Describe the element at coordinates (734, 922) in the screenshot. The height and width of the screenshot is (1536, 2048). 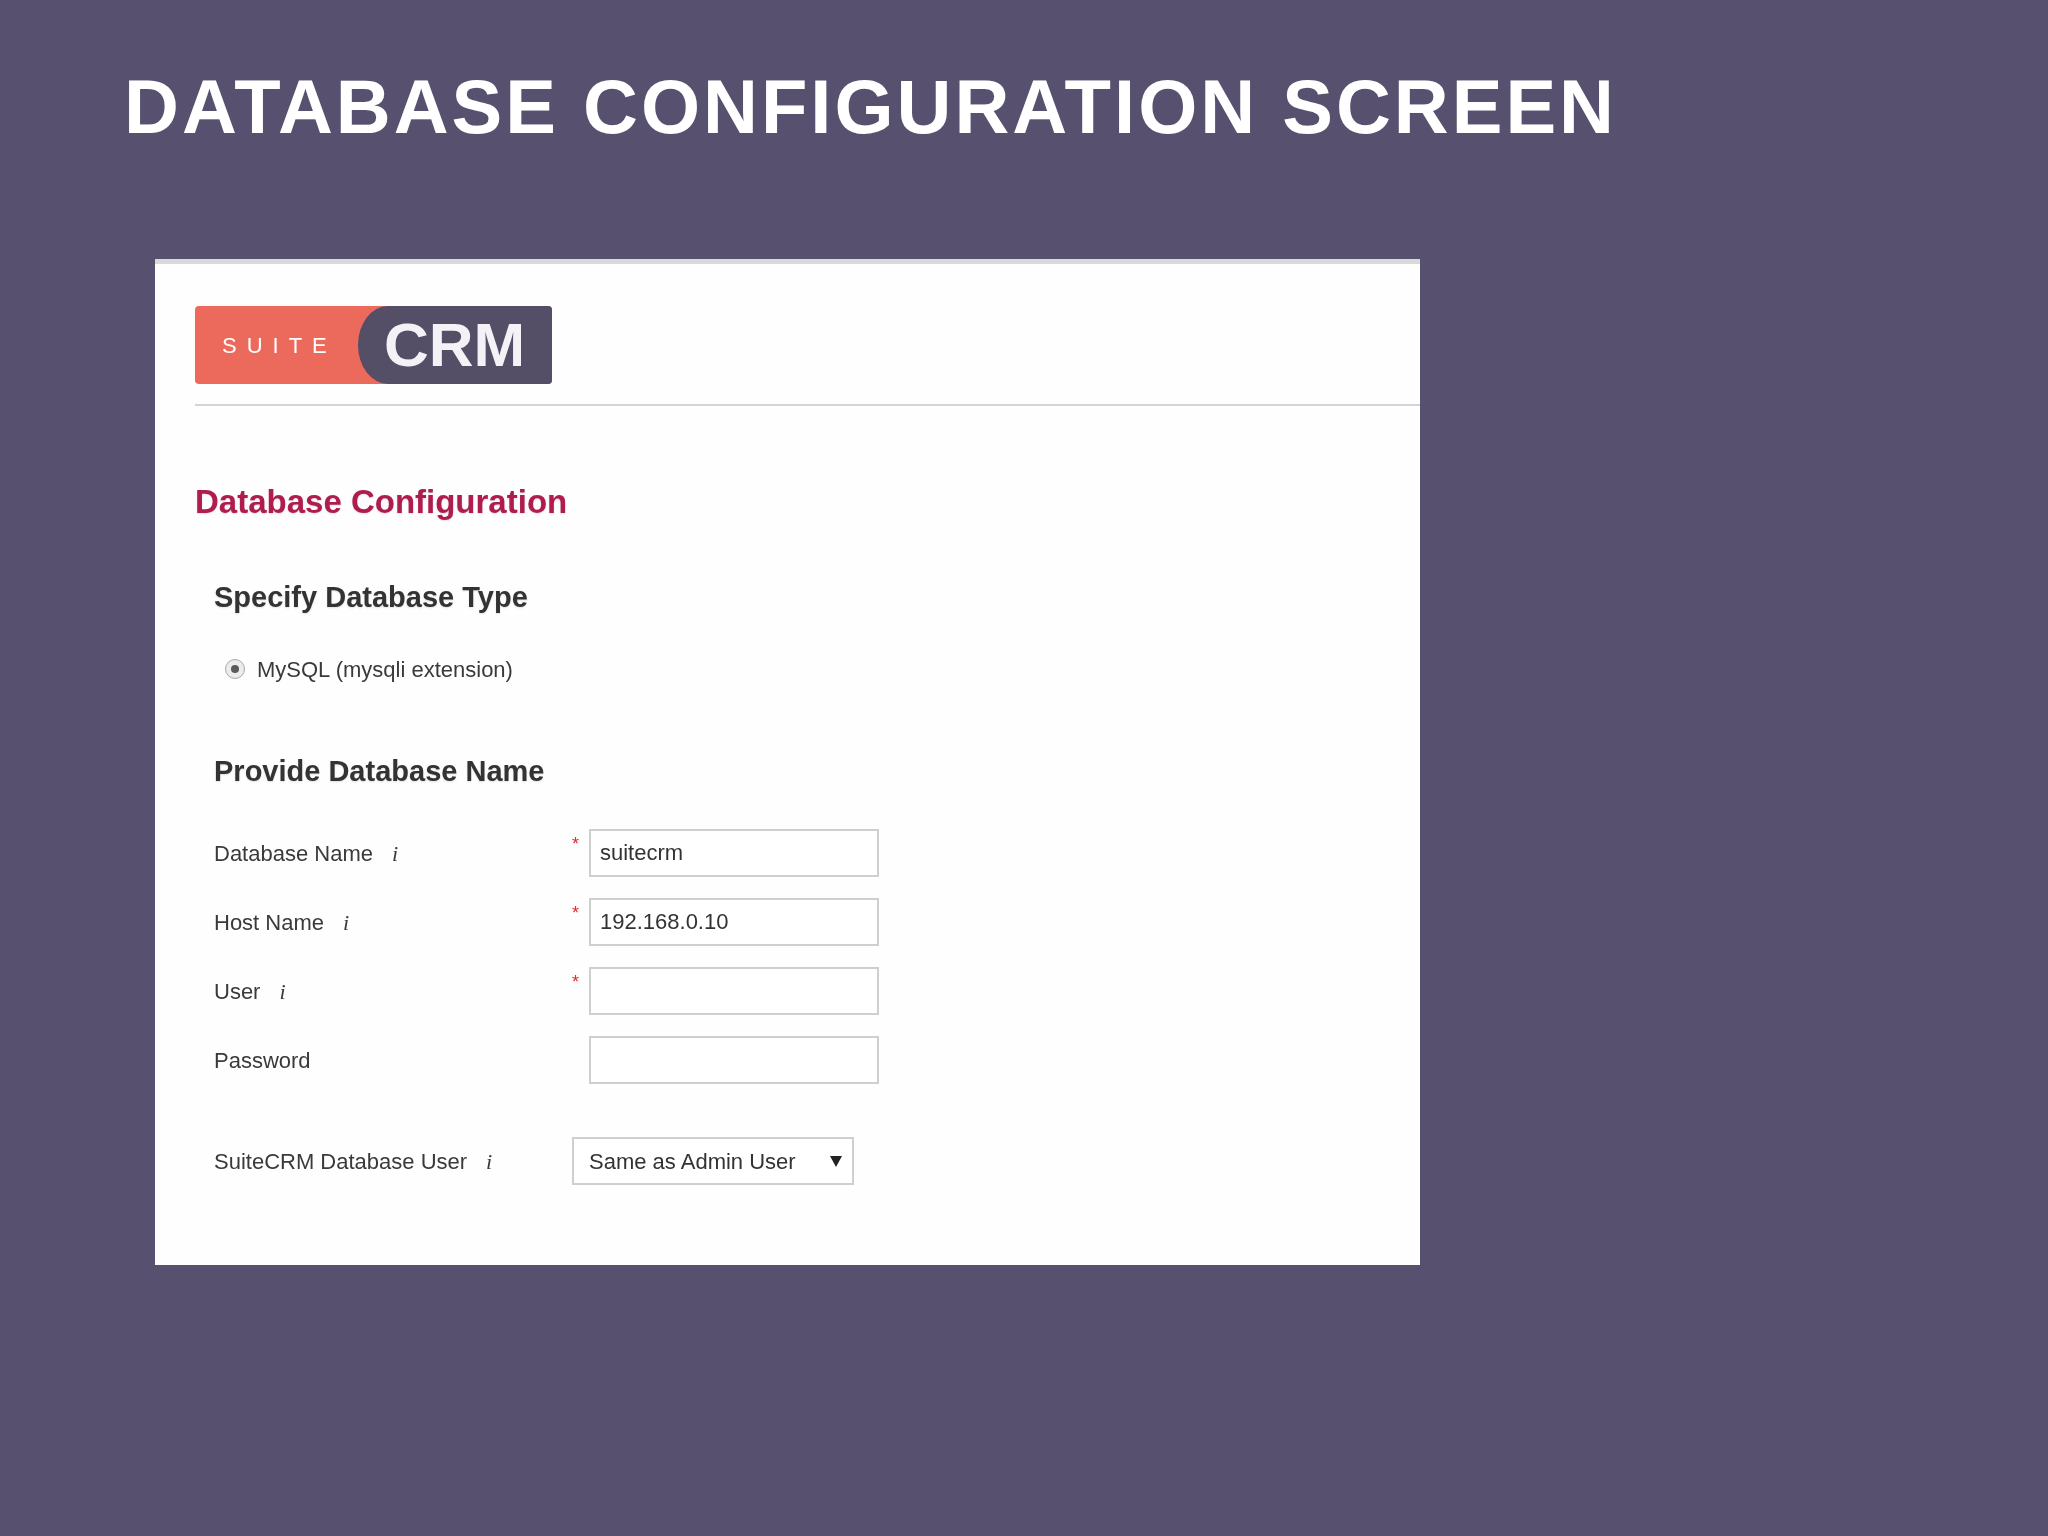
I see `text-field: 192.168.0.10` at that location.